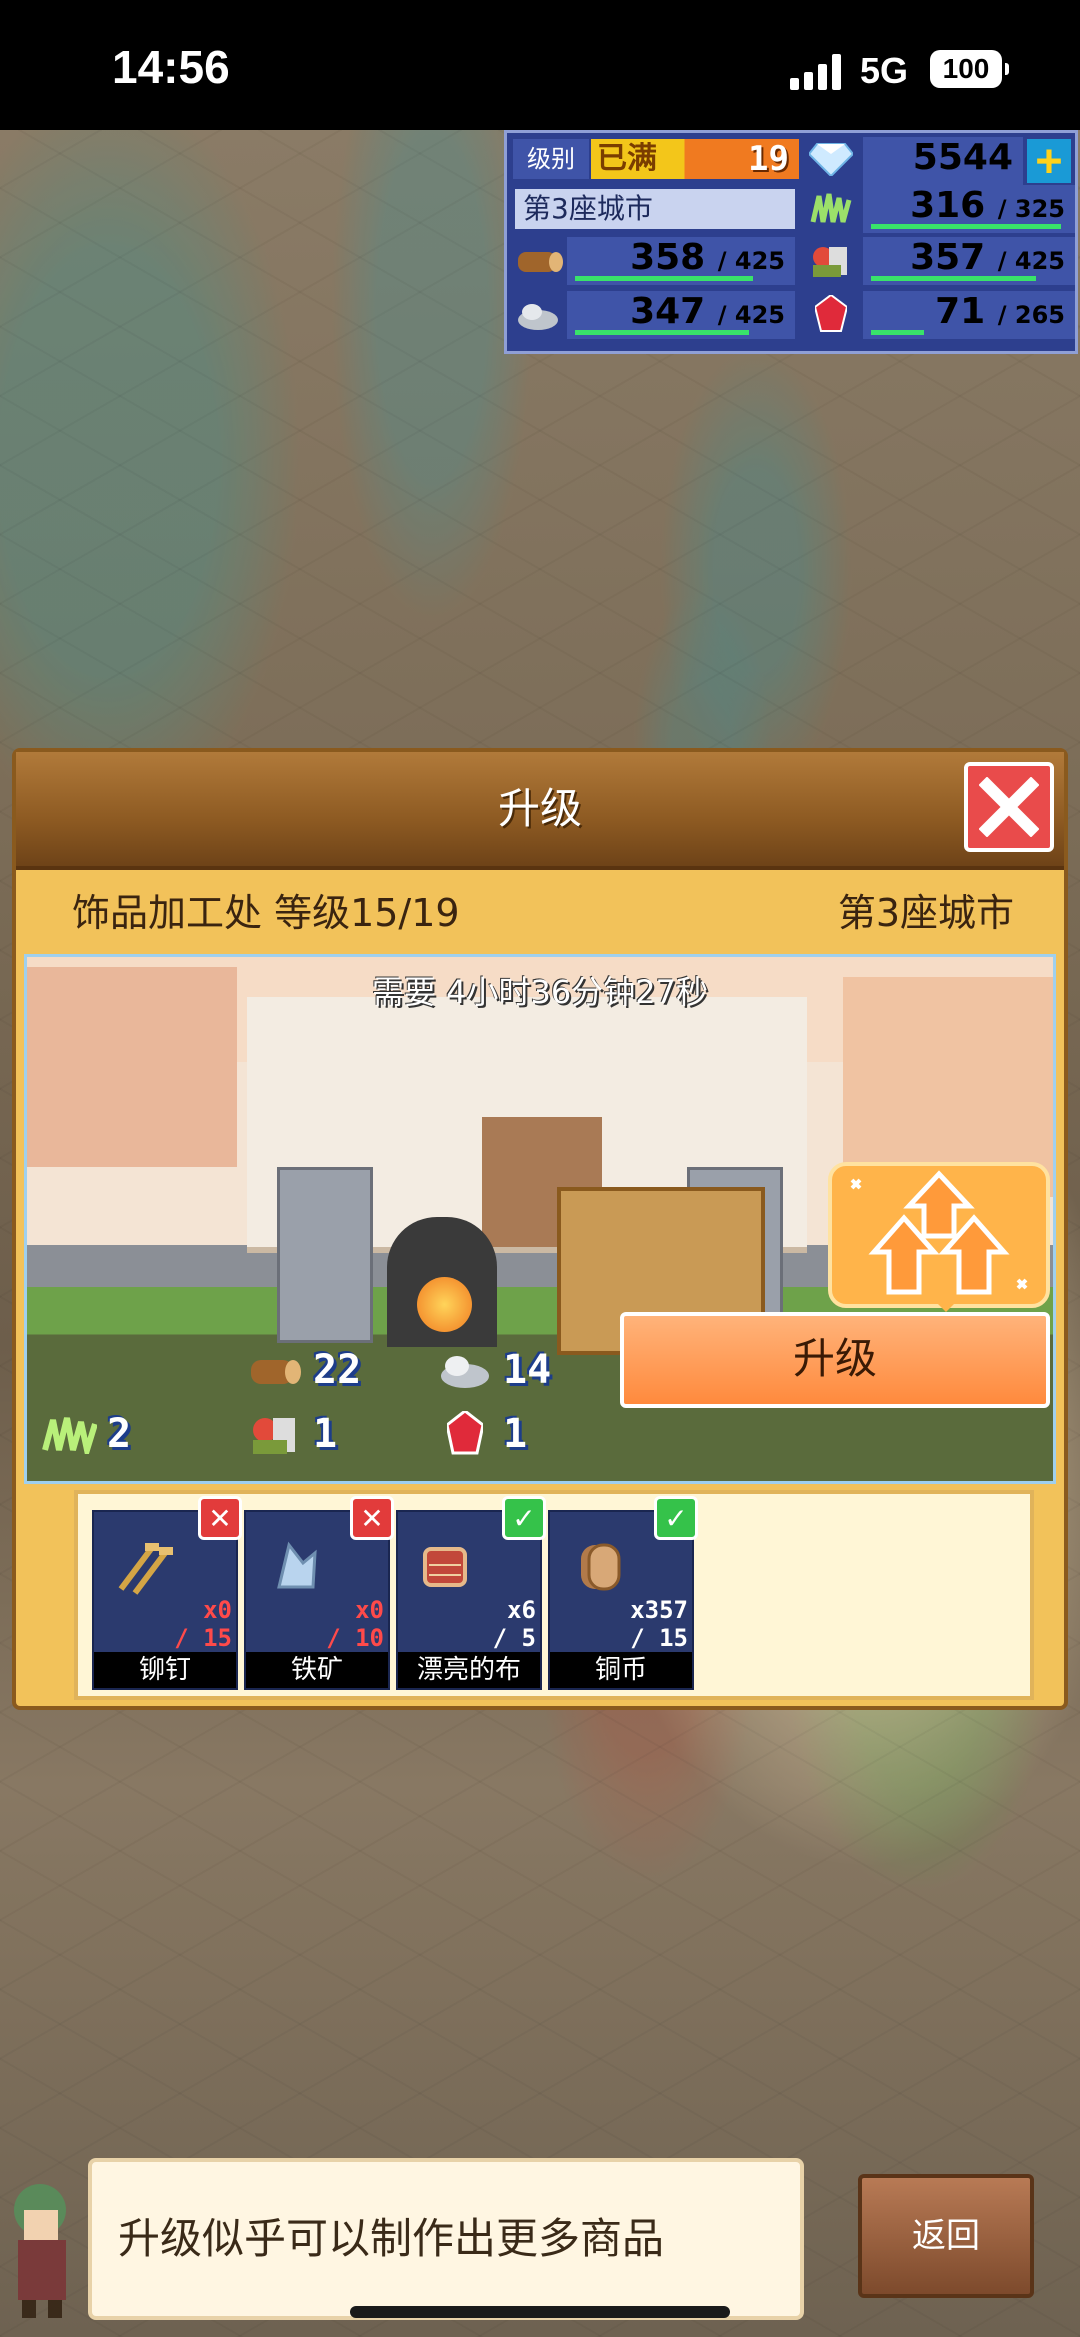 This screenshot has width=1080, height=2337. What do you see at coordinates (551, 159) in the screenshot?
I see `level-label: 级别` at bounding box center [551, 159].